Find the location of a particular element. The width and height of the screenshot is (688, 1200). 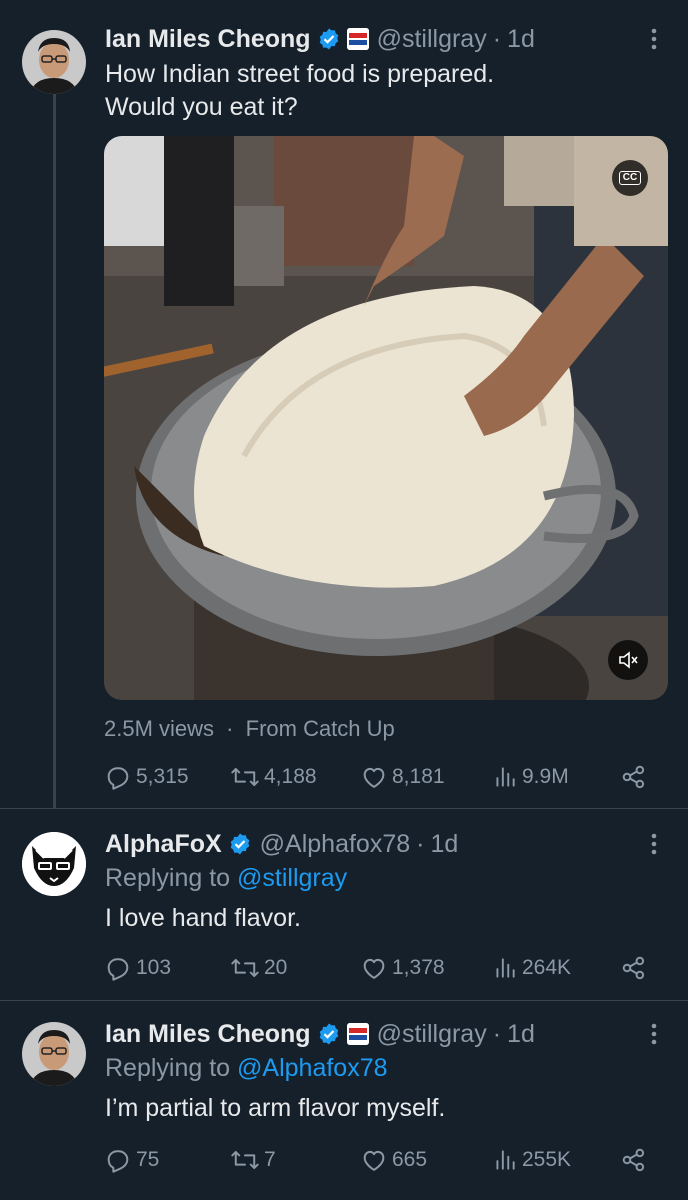

tweet-text-line: I’m partial to arm flavor myself. is located at coordinates (275, 1108).